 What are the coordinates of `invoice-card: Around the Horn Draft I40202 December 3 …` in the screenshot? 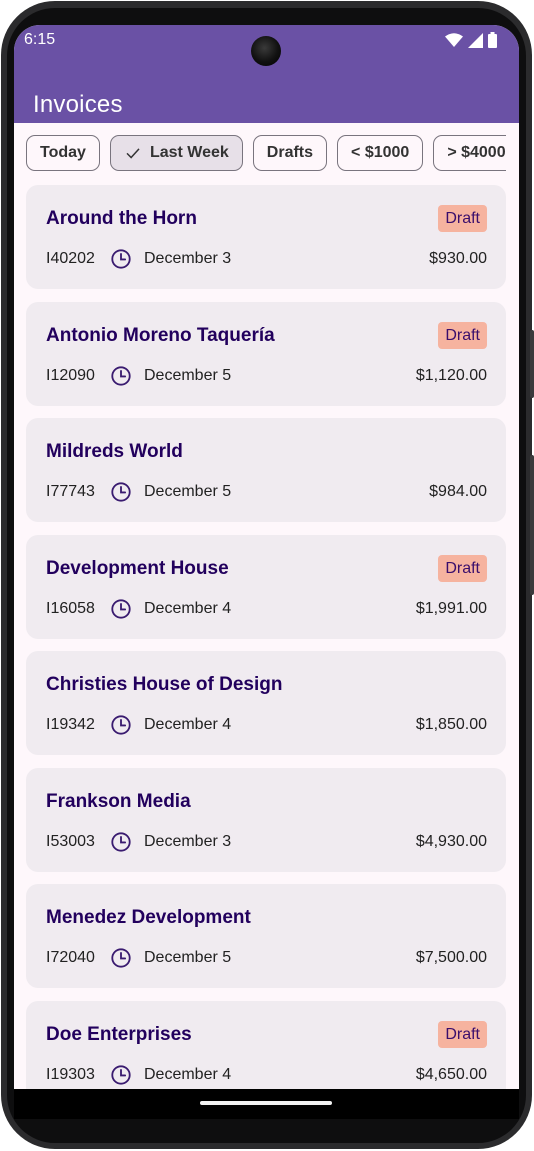 It's located at (266, 237).